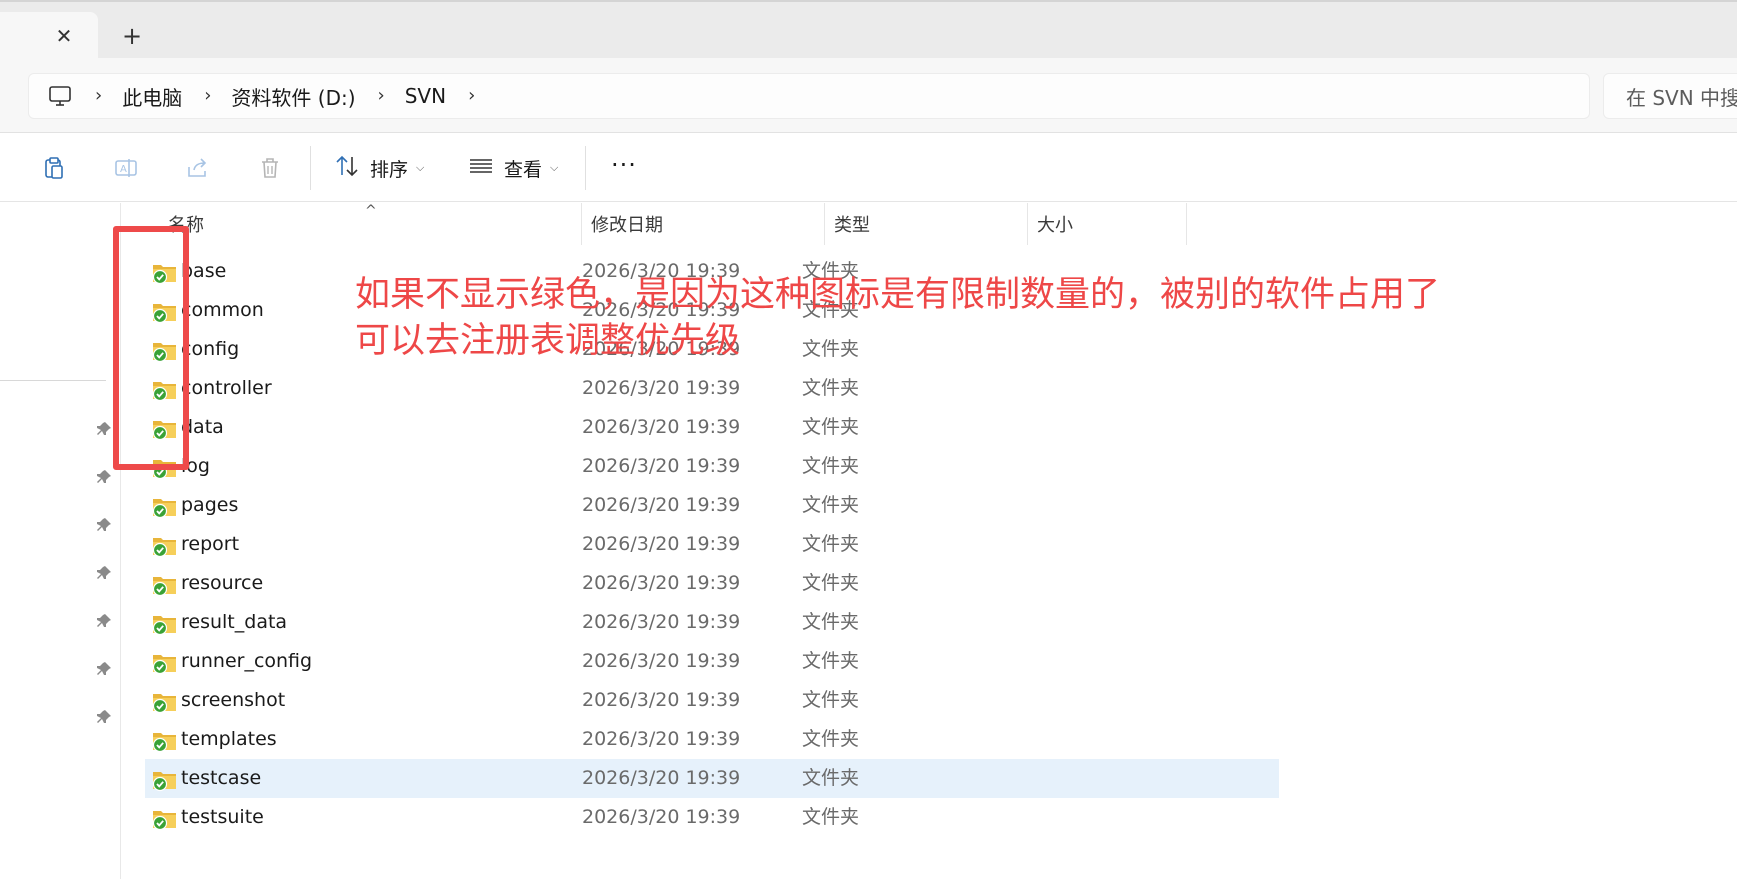 The height and width of the screenshot is (879, 1737). Describe the element at coordinates (270, 168) in the screenshot. I see `delete-icon` at that location.